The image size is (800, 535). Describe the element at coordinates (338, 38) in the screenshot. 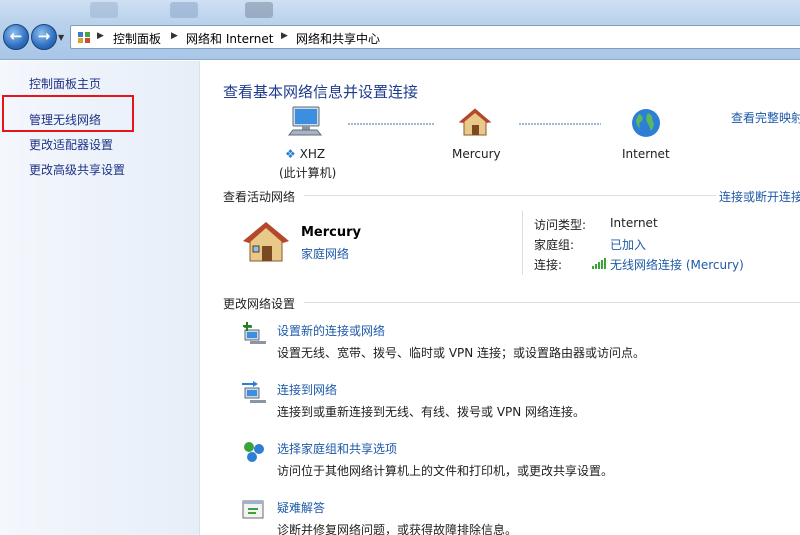

I see `breadcrumb-sharing-center: 网络和共享中心` at that location.